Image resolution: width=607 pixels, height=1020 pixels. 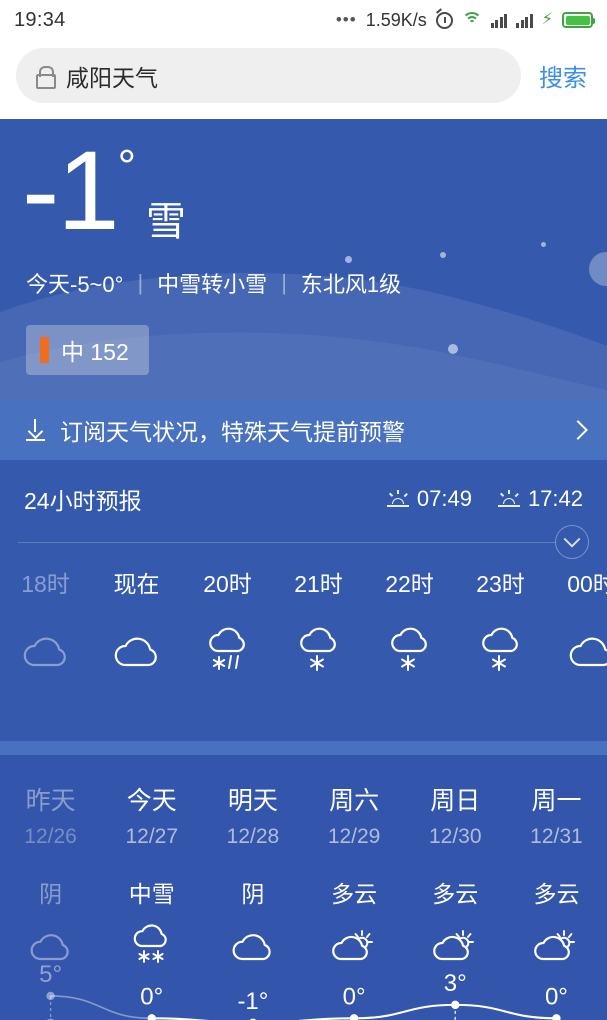 I want to click on day-date-label: 12/28, so click(x=253, y=836).